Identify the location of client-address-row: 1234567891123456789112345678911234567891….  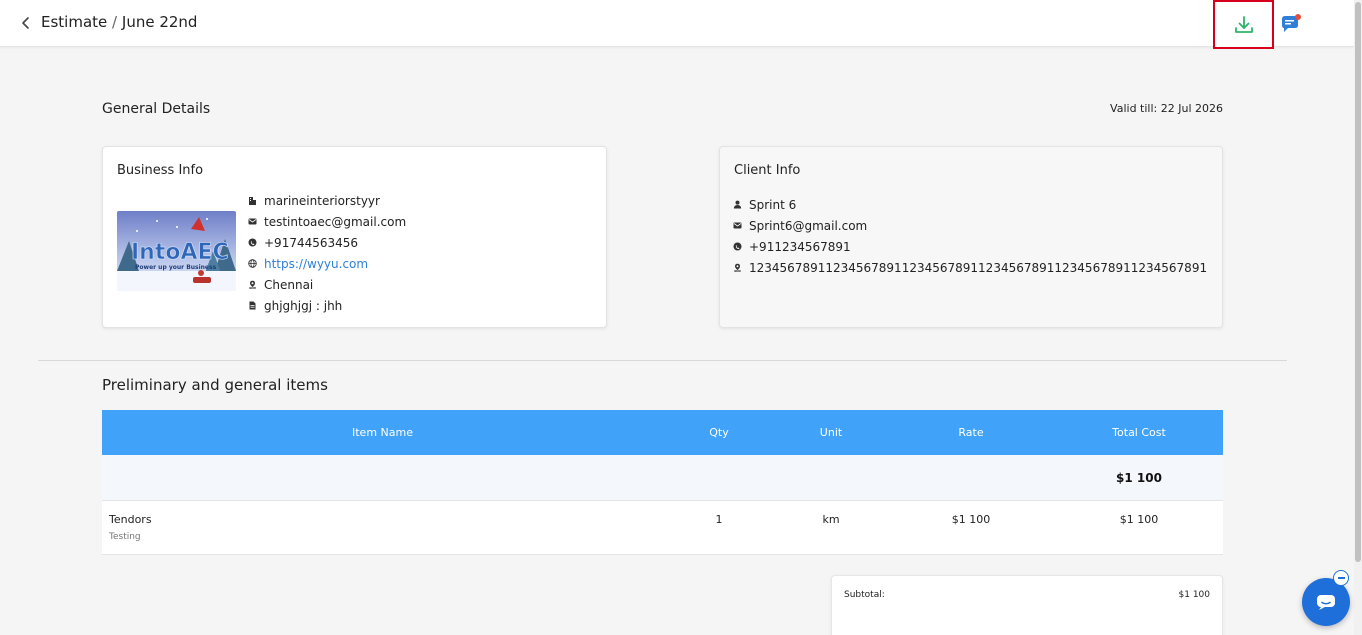
(970, 267).